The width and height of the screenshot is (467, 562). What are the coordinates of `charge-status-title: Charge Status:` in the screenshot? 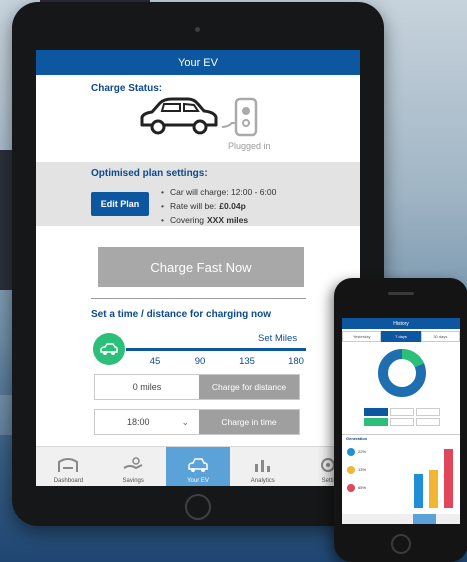 It's located at (127, 88).